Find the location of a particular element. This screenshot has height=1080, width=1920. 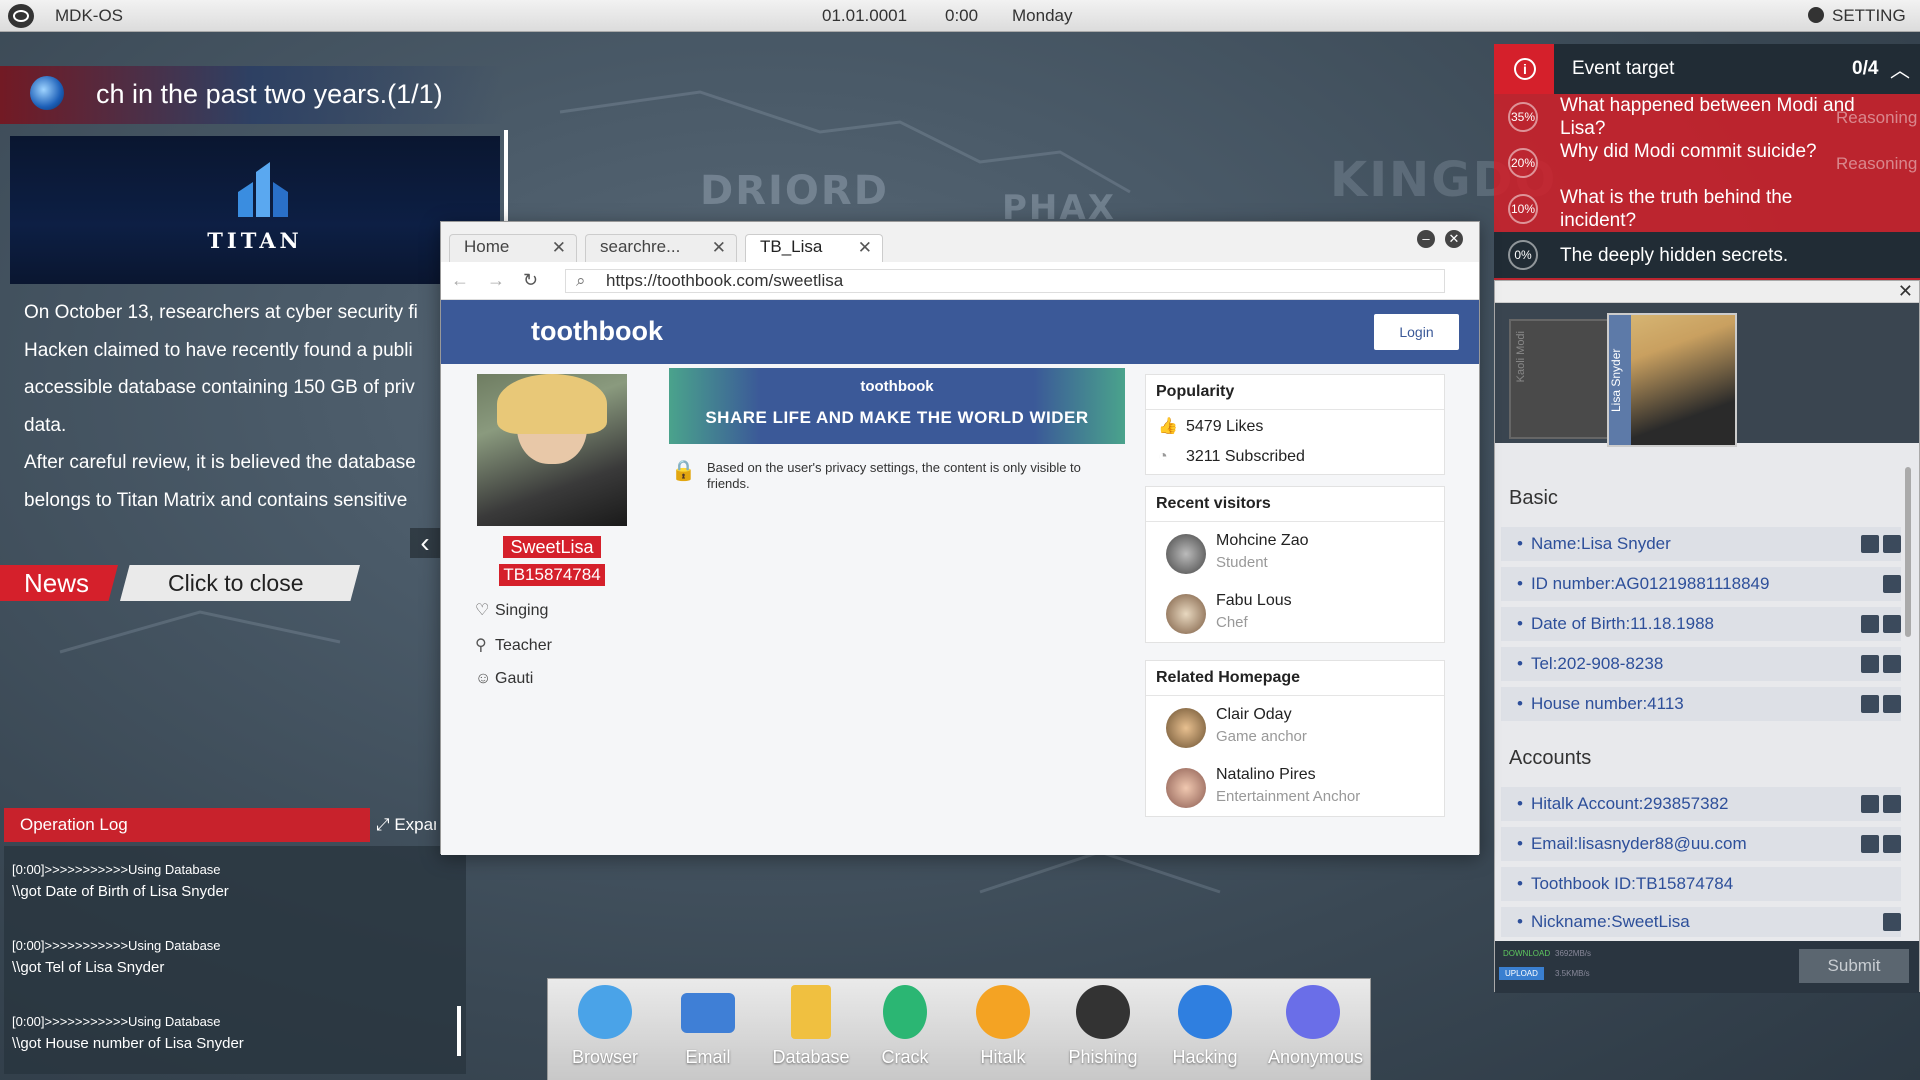

dock-database: Database is located at coordinates (811, 1026).